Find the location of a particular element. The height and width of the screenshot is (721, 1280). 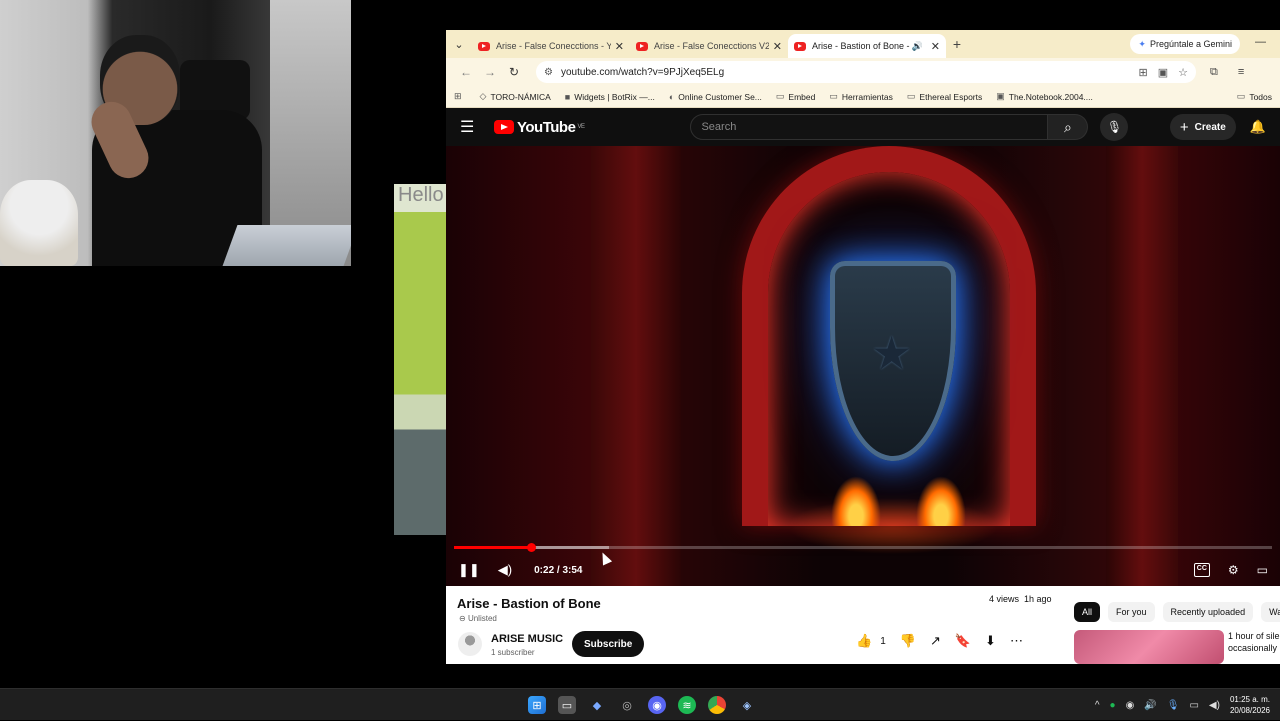

spotify-icon: ≋ is located at coordinates (687, 705).